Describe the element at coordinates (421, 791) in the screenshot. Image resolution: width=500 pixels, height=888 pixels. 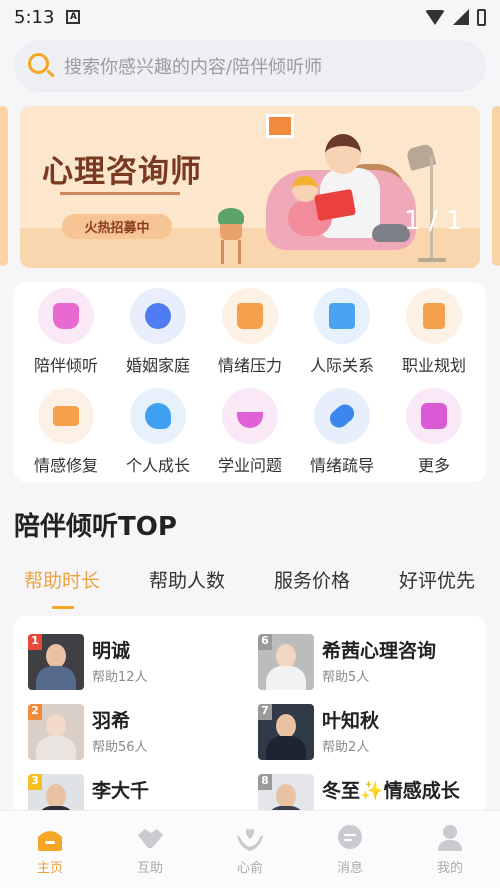
I see `listener-name-part: 情感成长` at that location.